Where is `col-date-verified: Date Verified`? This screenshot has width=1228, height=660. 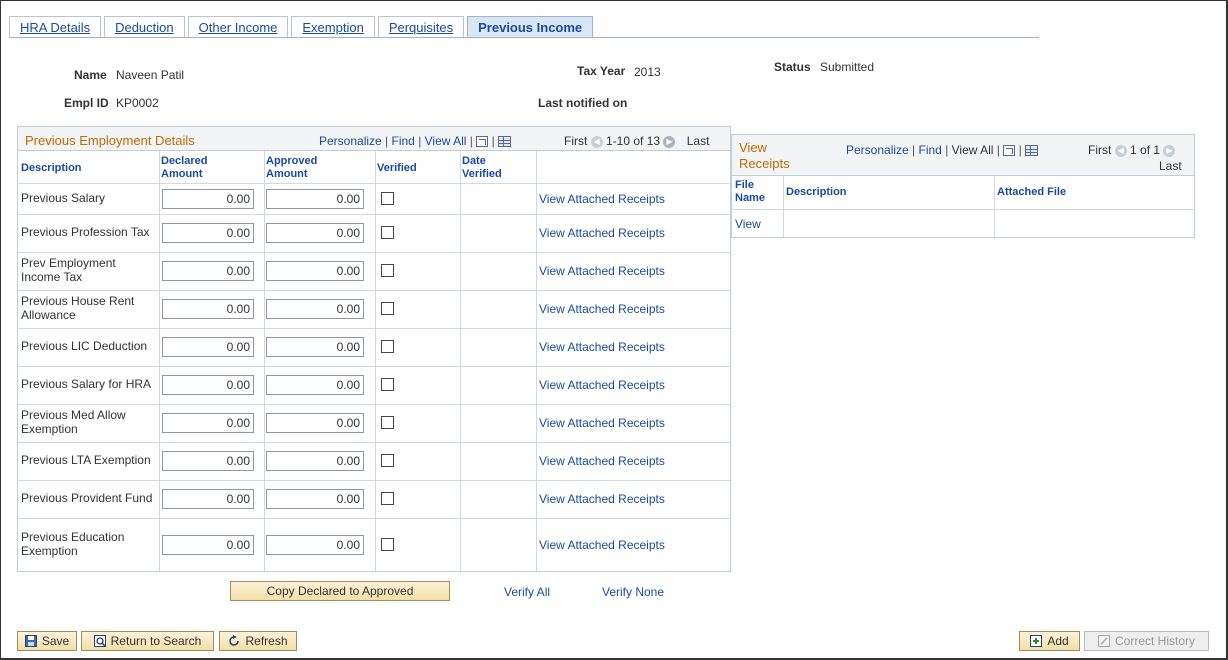
col-date-verified: Date Verified is located at coordinates (482, 168).